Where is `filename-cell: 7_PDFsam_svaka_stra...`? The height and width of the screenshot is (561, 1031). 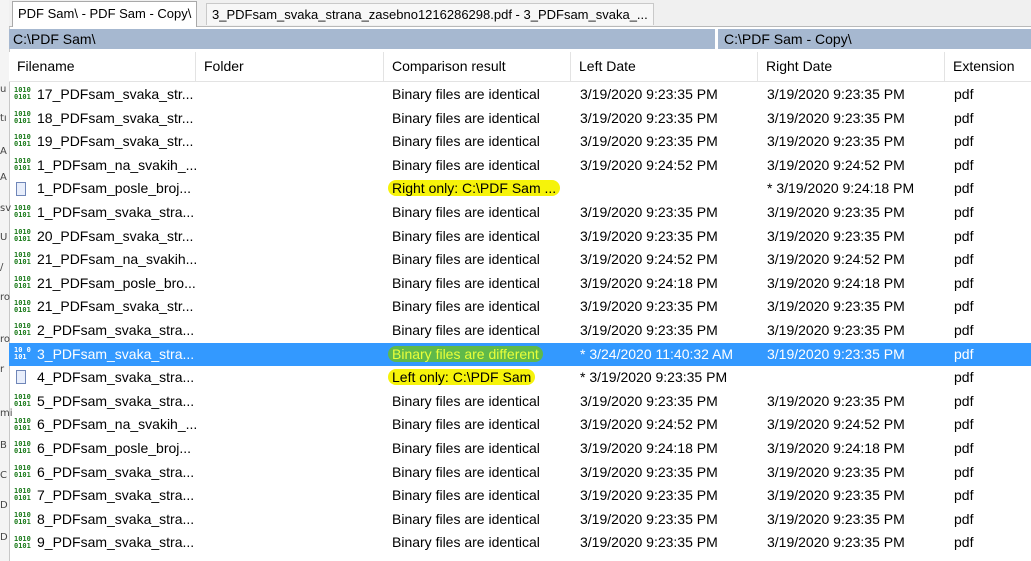 filename-cell: 7_PDFsam_svaka_stra... is located at coordinates (120, 496).